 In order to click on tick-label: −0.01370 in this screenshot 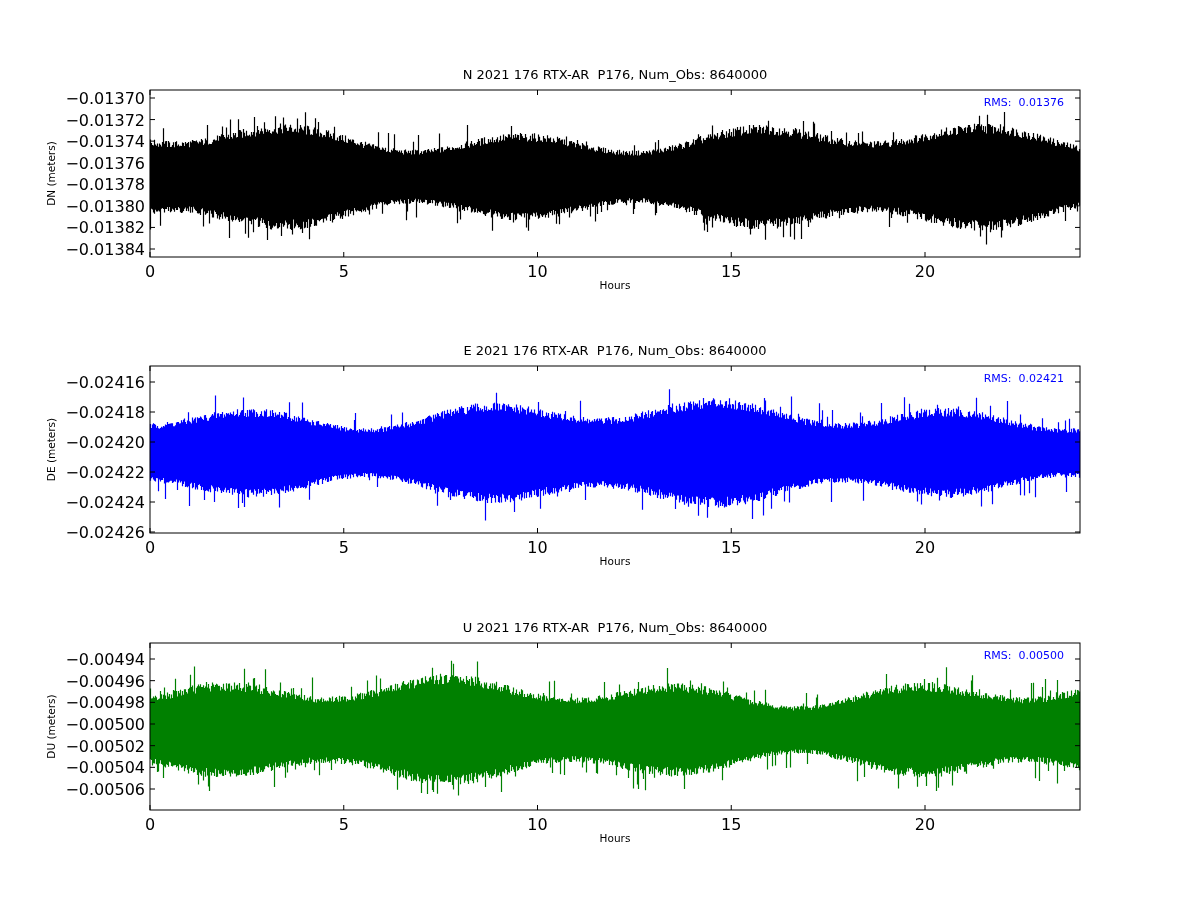, I will do `click(105, 98)`.